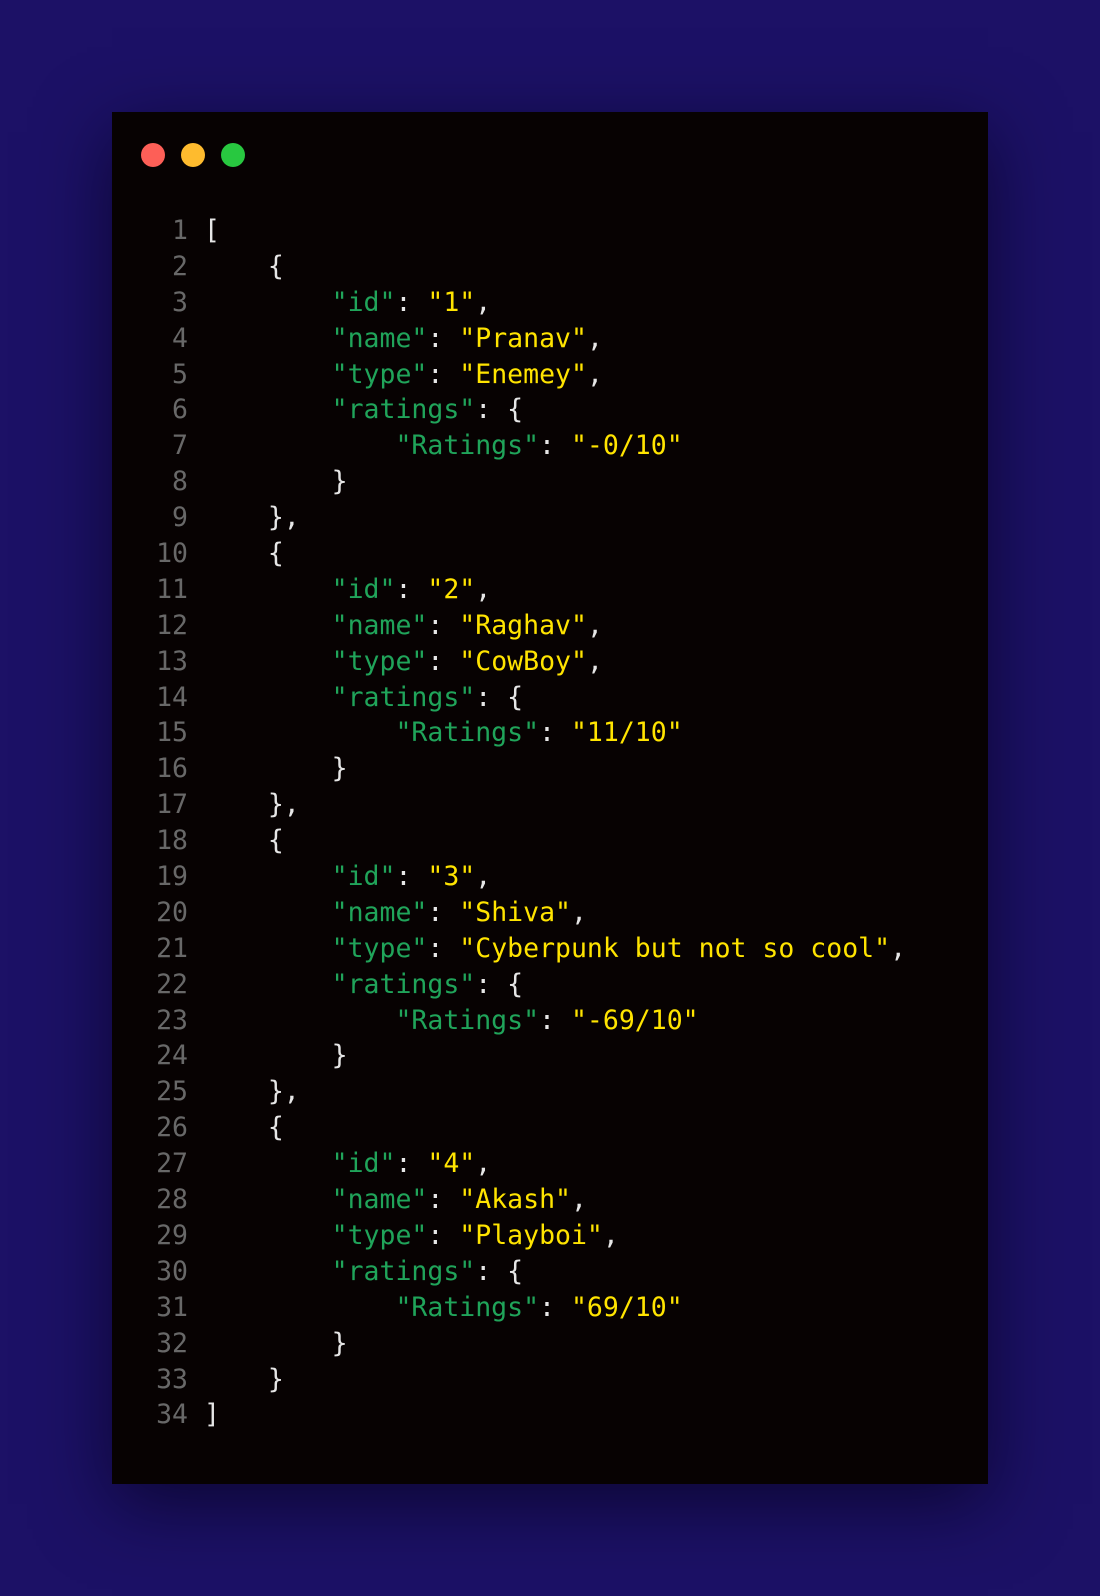 The height and width of the screenshot is (1596, 1100). Describe the element at coordinates (550, 1415) in the screenshot. I see `code-line: 34]` at that location.